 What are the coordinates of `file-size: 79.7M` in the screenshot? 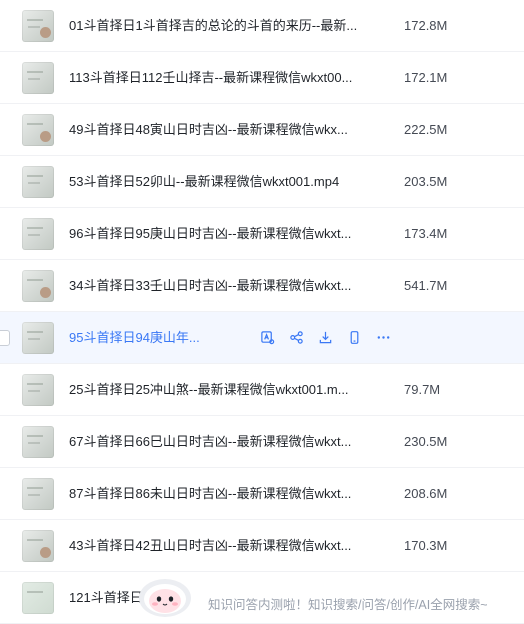 It's located at (422, 389).